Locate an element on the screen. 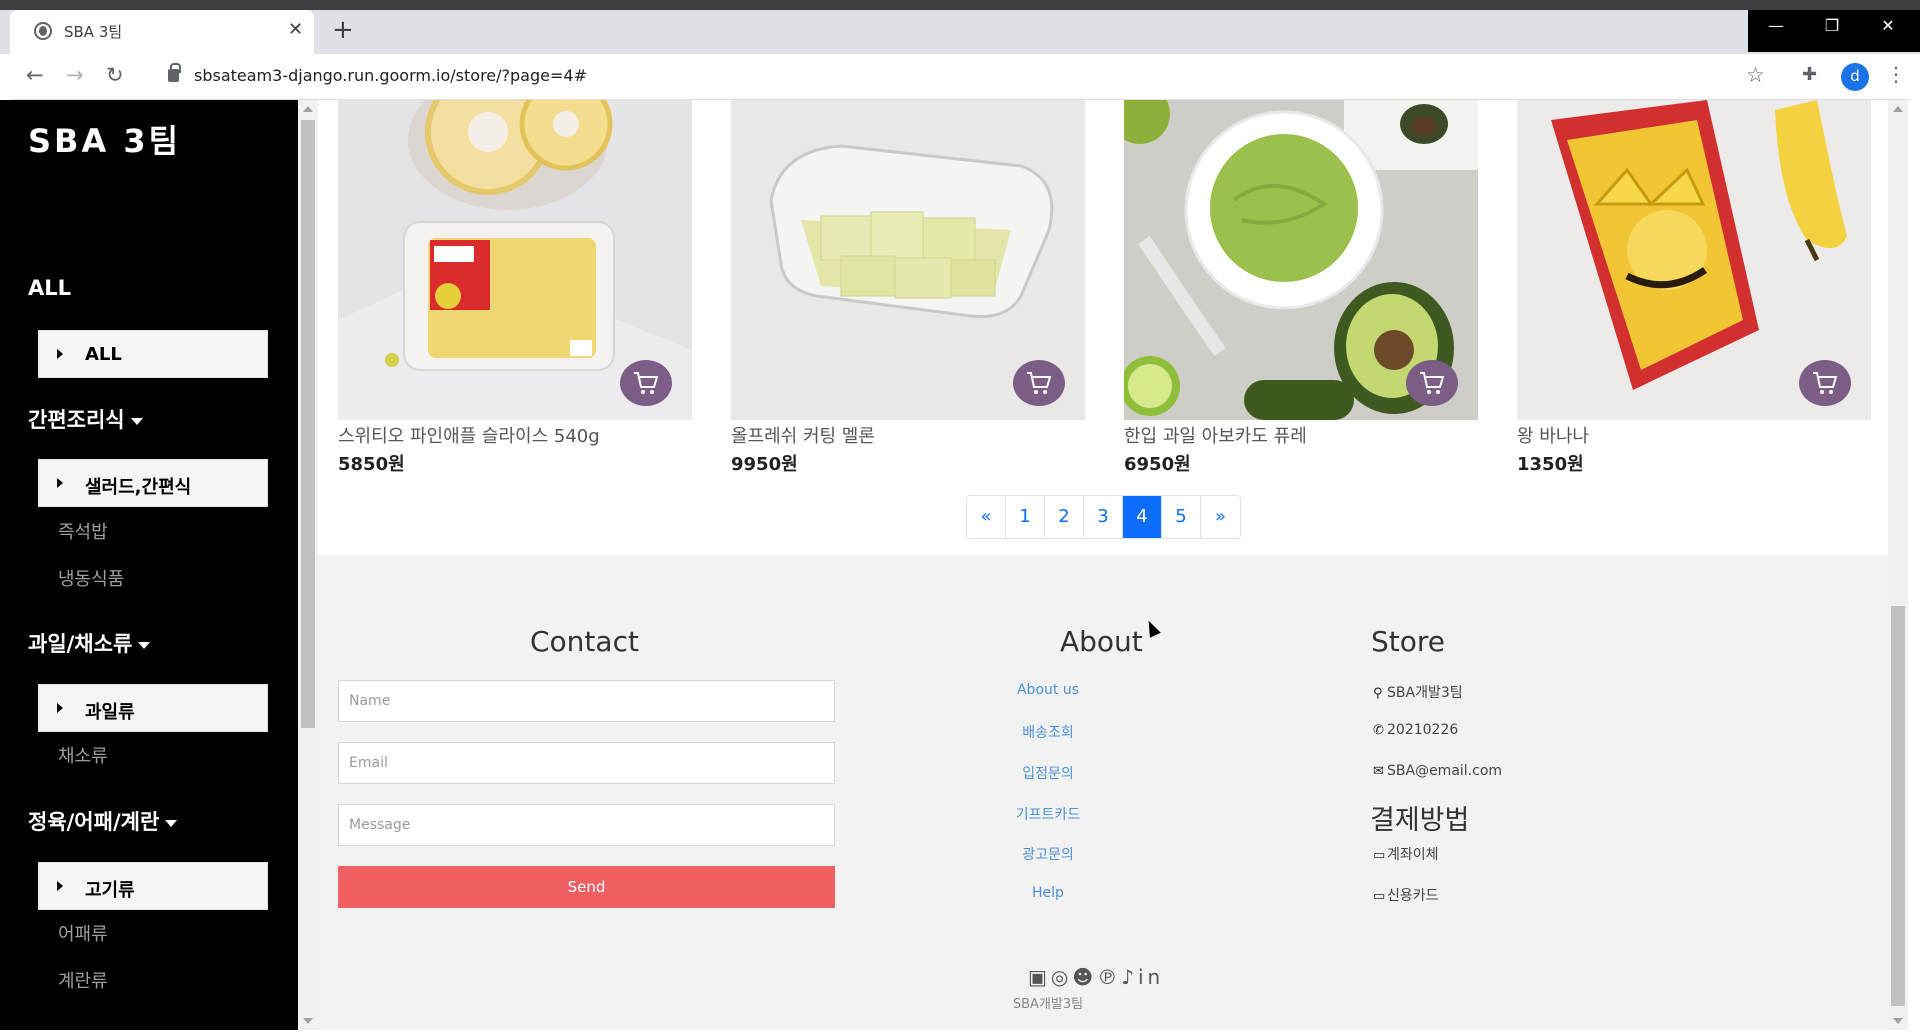  product-price: 6950원 is located at coordinates (1157, 464).